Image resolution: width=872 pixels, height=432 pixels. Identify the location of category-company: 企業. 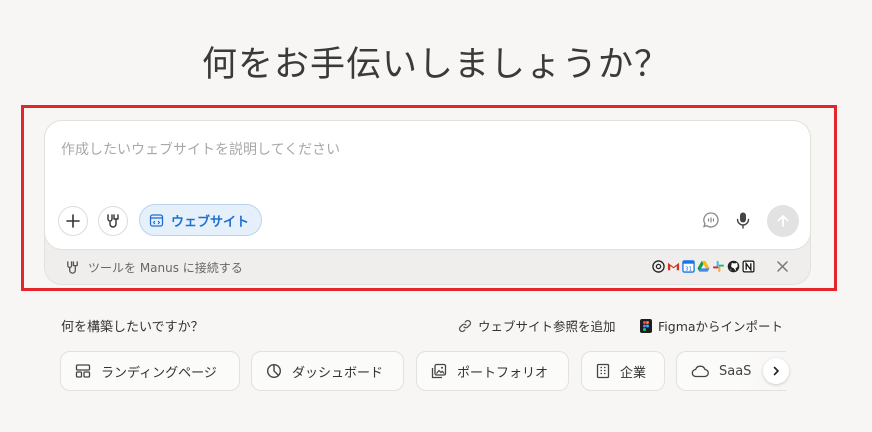
(623, 371).